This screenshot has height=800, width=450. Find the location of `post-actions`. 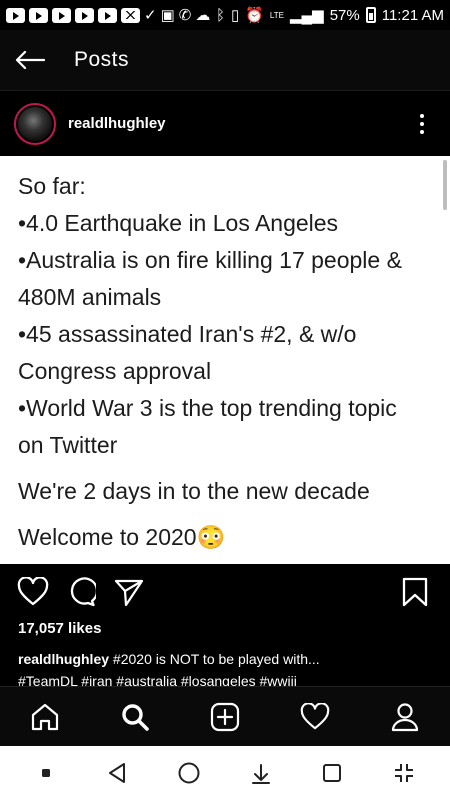

post-actions is located at coordinates (225, 592).